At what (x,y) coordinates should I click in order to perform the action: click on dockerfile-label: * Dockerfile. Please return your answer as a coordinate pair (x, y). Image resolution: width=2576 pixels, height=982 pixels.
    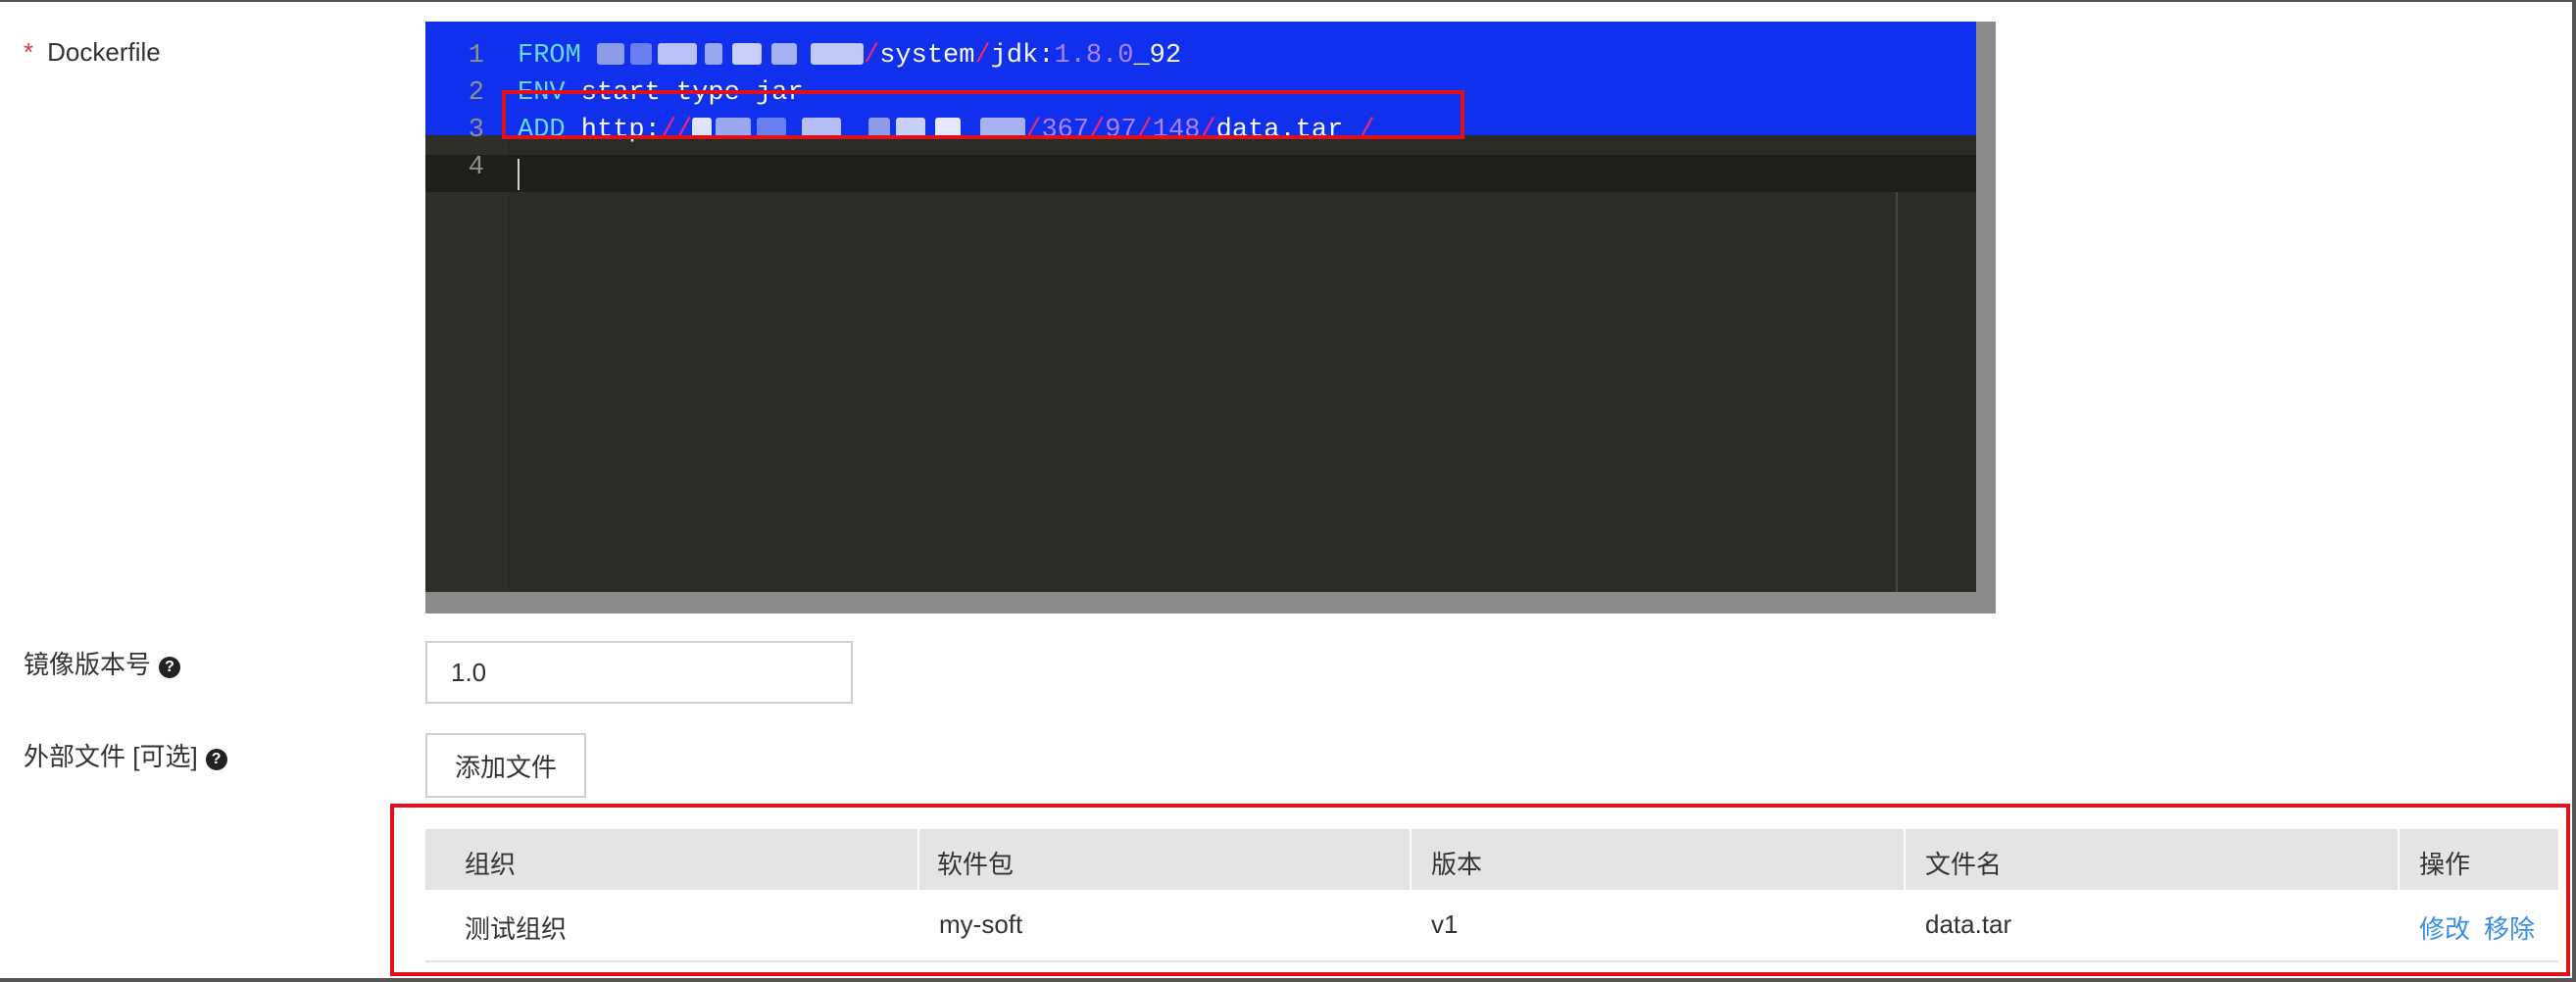
    Looking at the image, I should click on (92, 52).